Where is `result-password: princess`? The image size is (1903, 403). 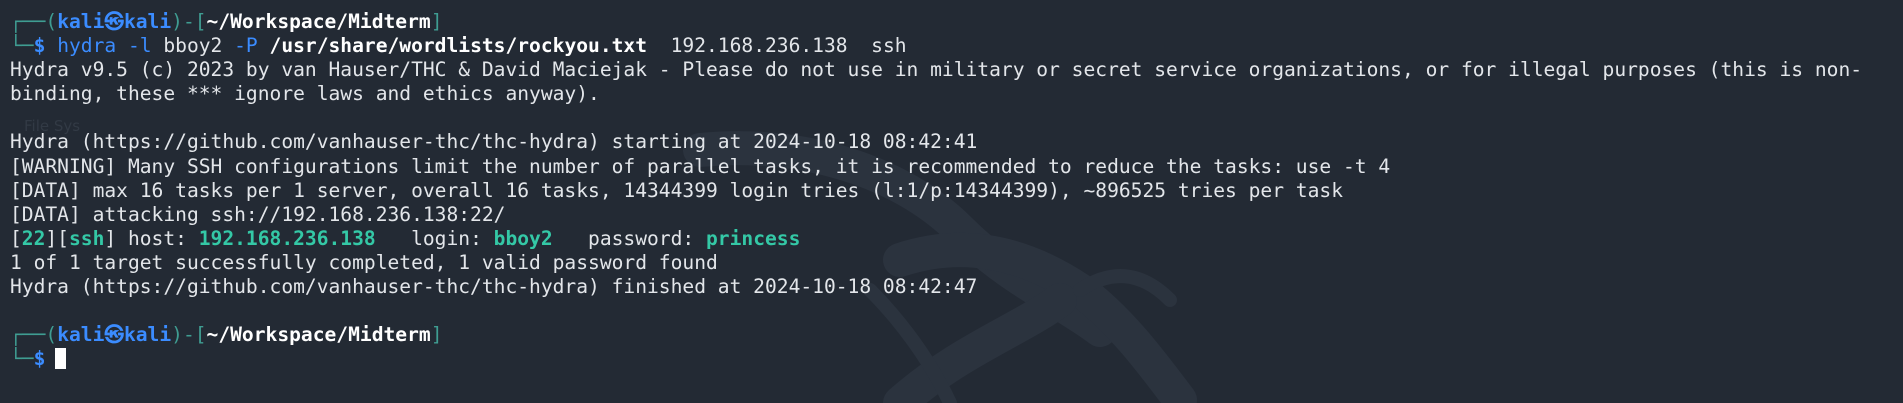
result-password: princess is located at coordinates (753, 238).